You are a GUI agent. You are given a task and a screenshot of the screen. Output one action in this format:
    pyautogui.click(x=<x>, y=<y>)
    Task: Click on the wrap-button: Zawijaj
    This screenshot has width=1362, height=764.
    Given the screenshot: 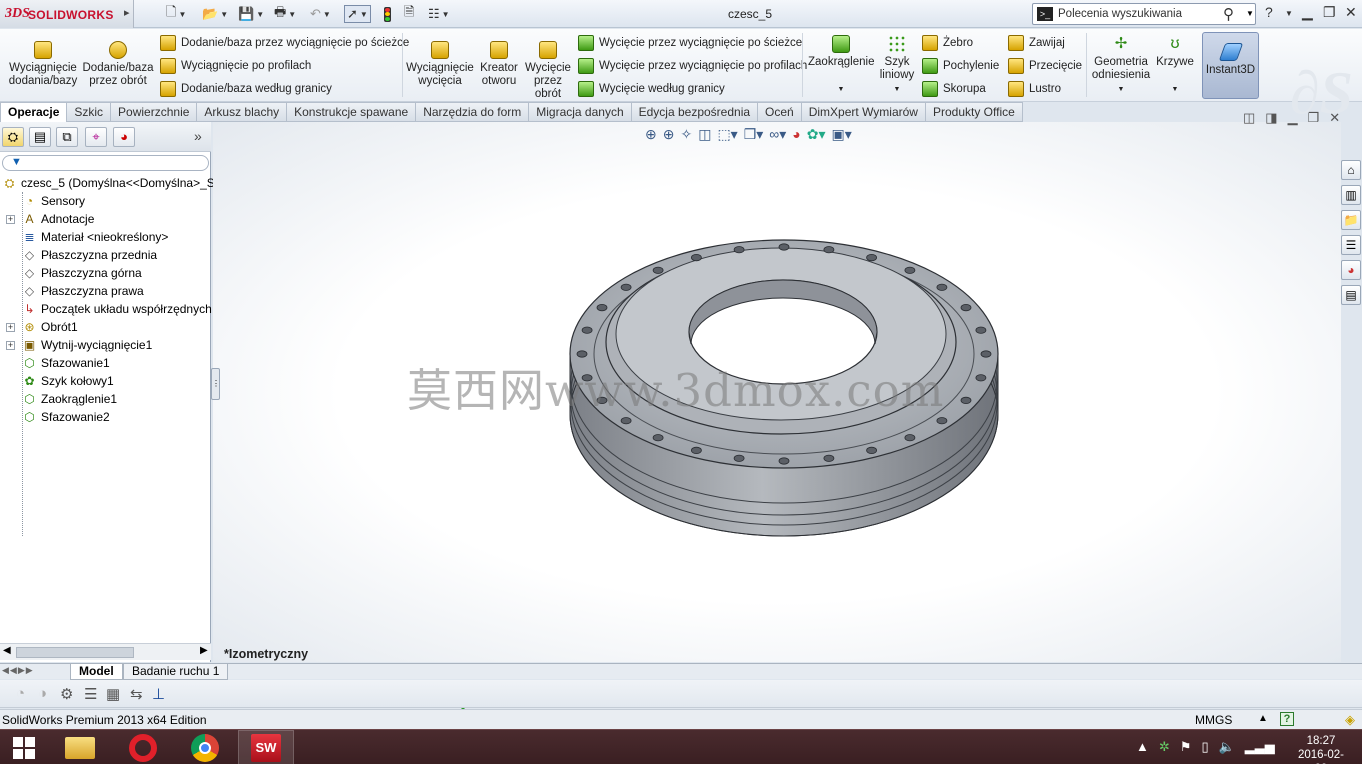 What is the action you would take?
    pyautogui.click(x=1036, y=43)
    